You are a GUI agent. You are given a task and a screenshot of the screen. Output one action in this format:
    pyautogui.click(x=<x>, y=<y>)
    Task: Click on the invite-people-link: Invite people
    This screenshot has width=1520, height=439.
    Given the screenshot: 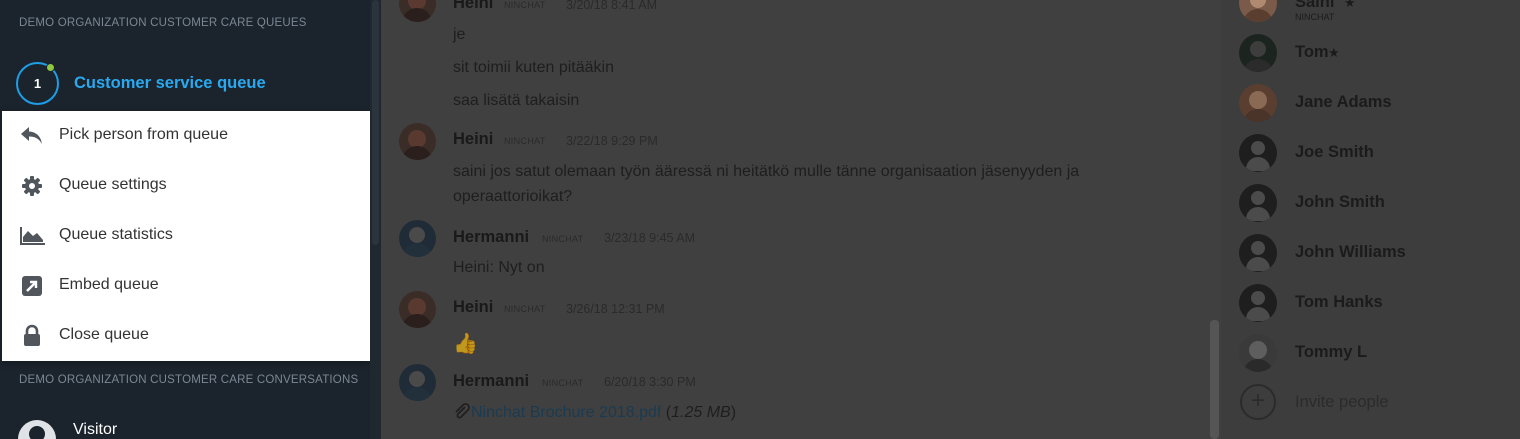 What is the action you would take?
    pyautogui.click(x=1342, y=402)
    